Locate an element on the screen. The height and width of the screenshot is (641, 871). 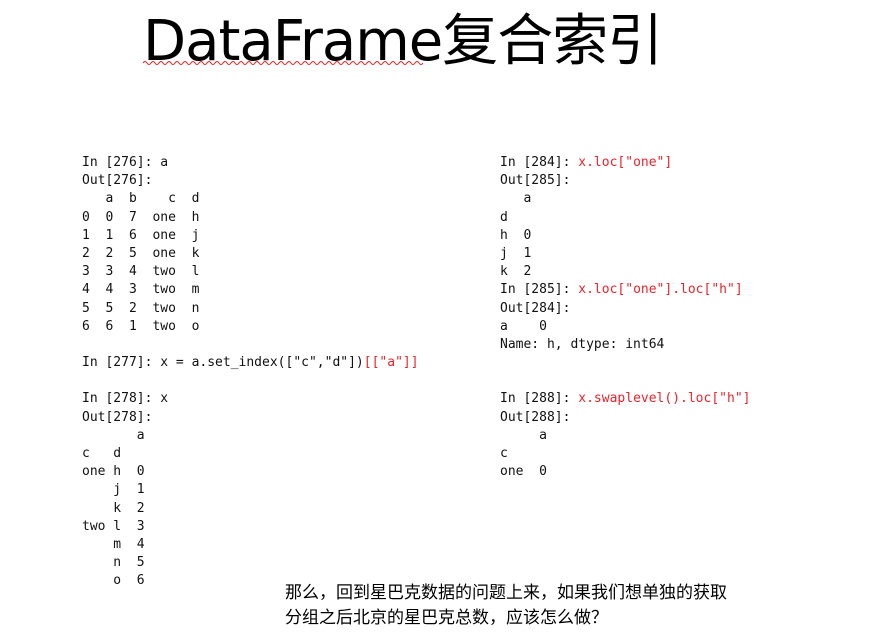
code-line: a 0 is located at coordinates (625, 327).